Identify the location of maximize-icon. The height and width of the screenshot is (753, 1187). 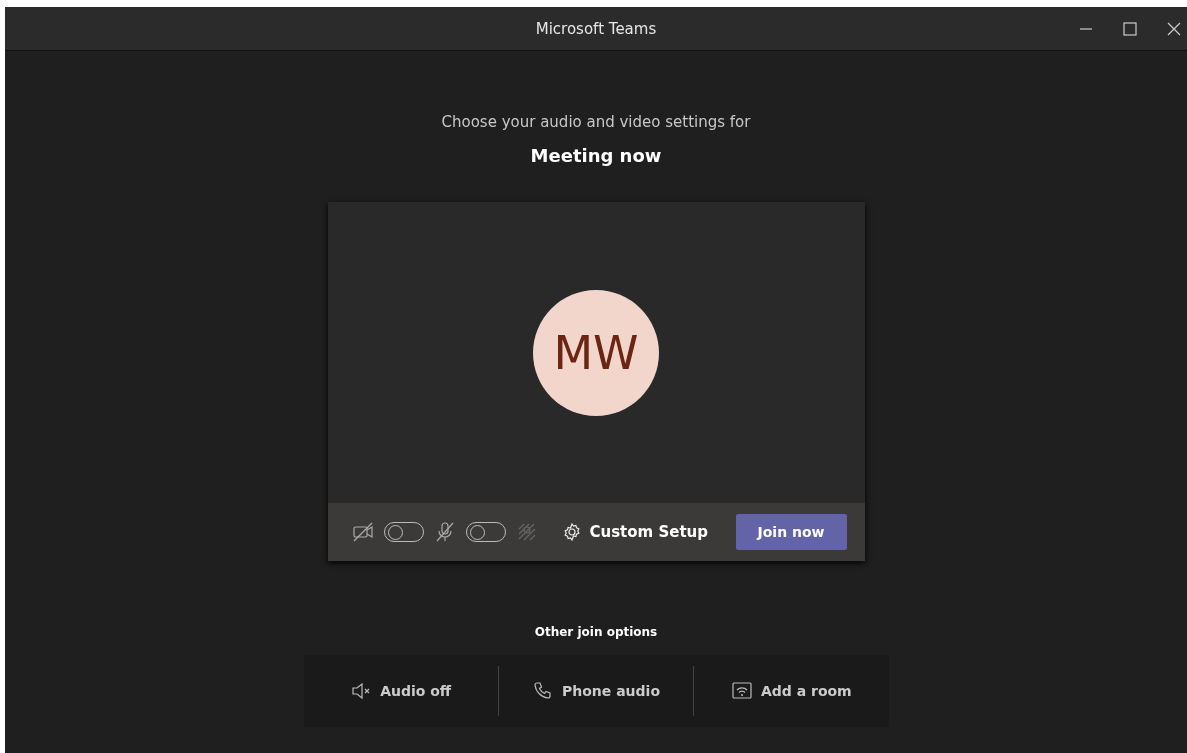
(1130, 28).